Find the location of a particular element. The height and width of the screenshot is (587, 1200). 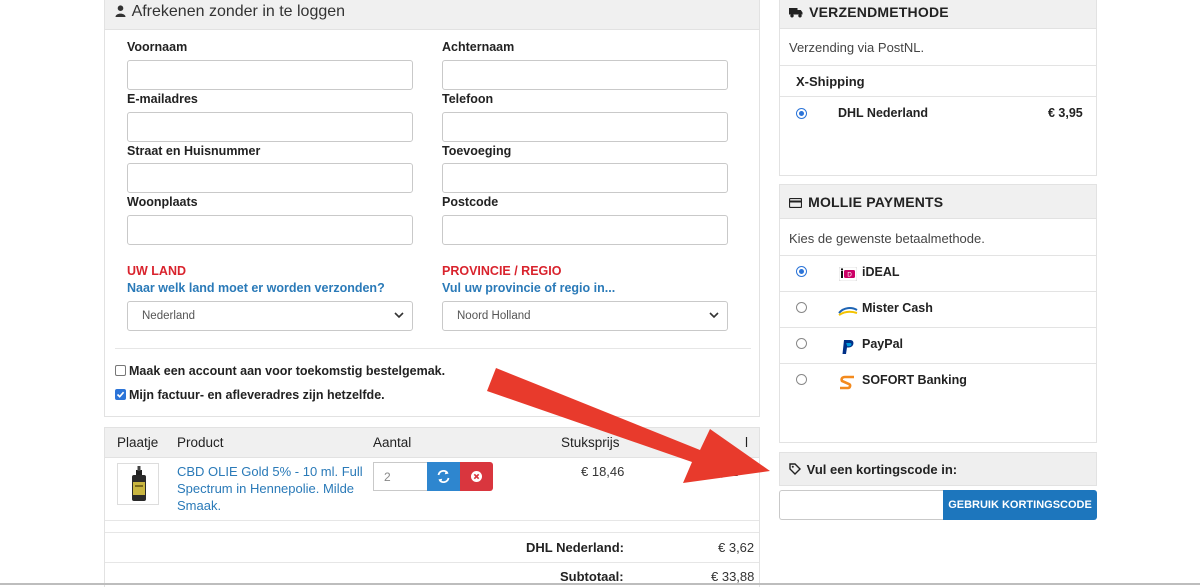

update-quantity-button is located at coordinates (443, 476).